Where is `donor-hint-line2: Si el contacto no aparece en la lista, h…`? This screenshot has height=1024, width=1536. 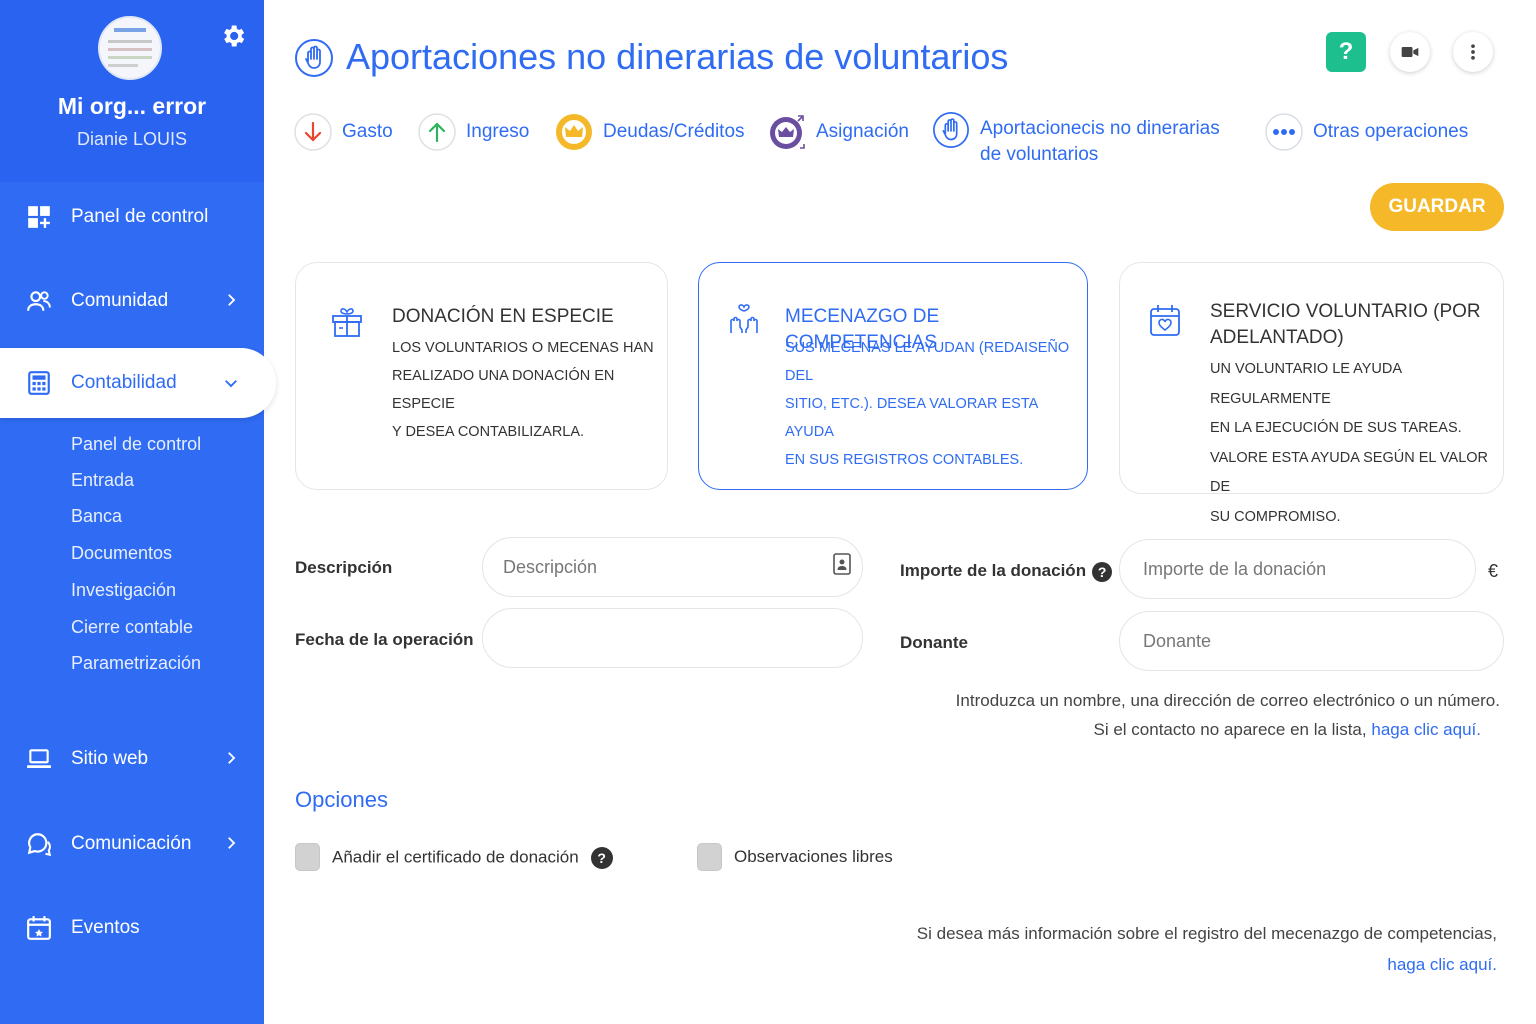 donor-hint-line2: Si el contacto no aparece en la lista, h… is located at coordinates (1287, 729).